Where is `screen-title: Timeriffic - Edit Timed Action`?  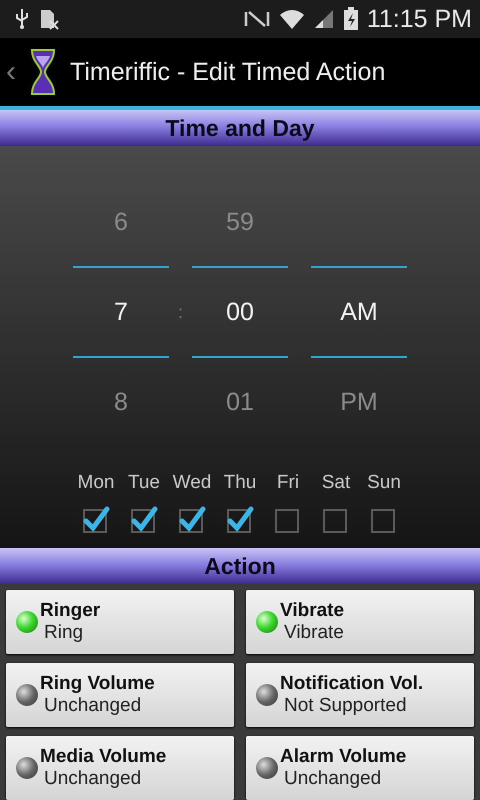 screen-title: Timeriffic - Edit Timed Action is located at coordinates (228, 72).